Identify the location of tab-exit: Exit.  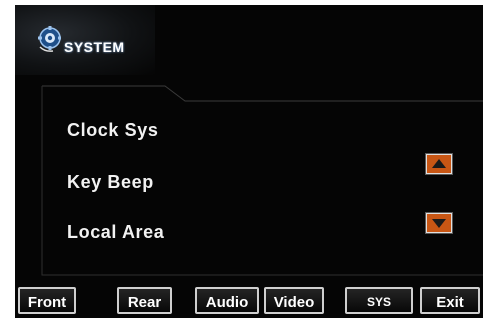
(450, 300).